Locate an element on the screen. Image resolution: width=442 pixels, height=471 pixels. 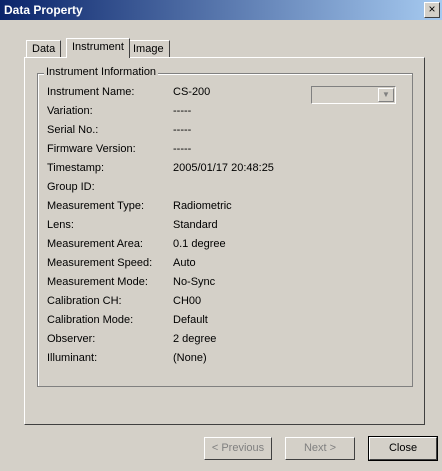
info-row: Illuminant: (None) is located at coordinates (227, 359).